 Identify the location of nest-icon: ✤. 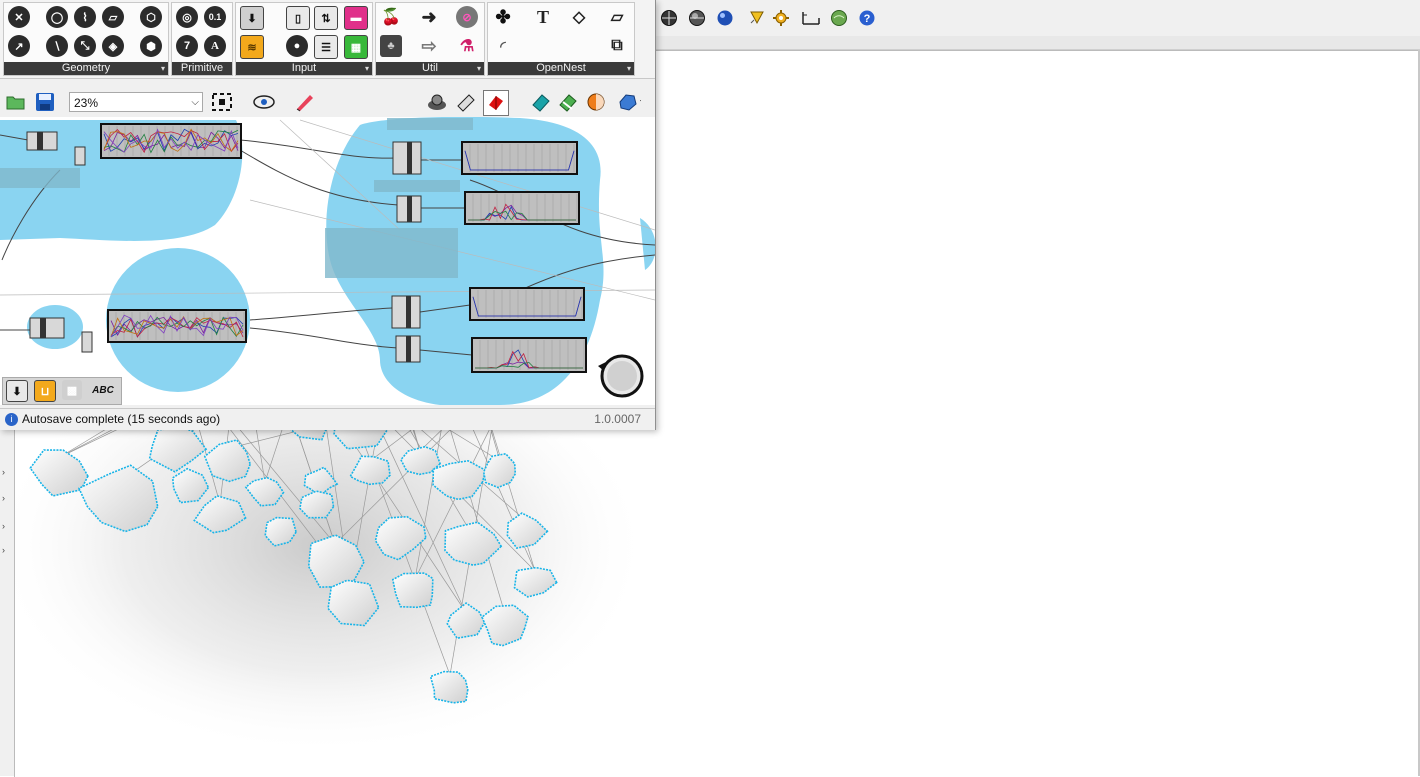
(503, 17).